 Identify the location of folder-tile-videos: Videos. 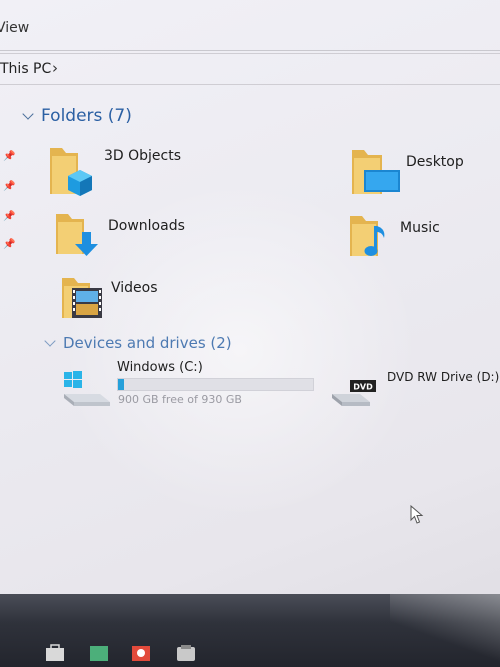
(130, 298).